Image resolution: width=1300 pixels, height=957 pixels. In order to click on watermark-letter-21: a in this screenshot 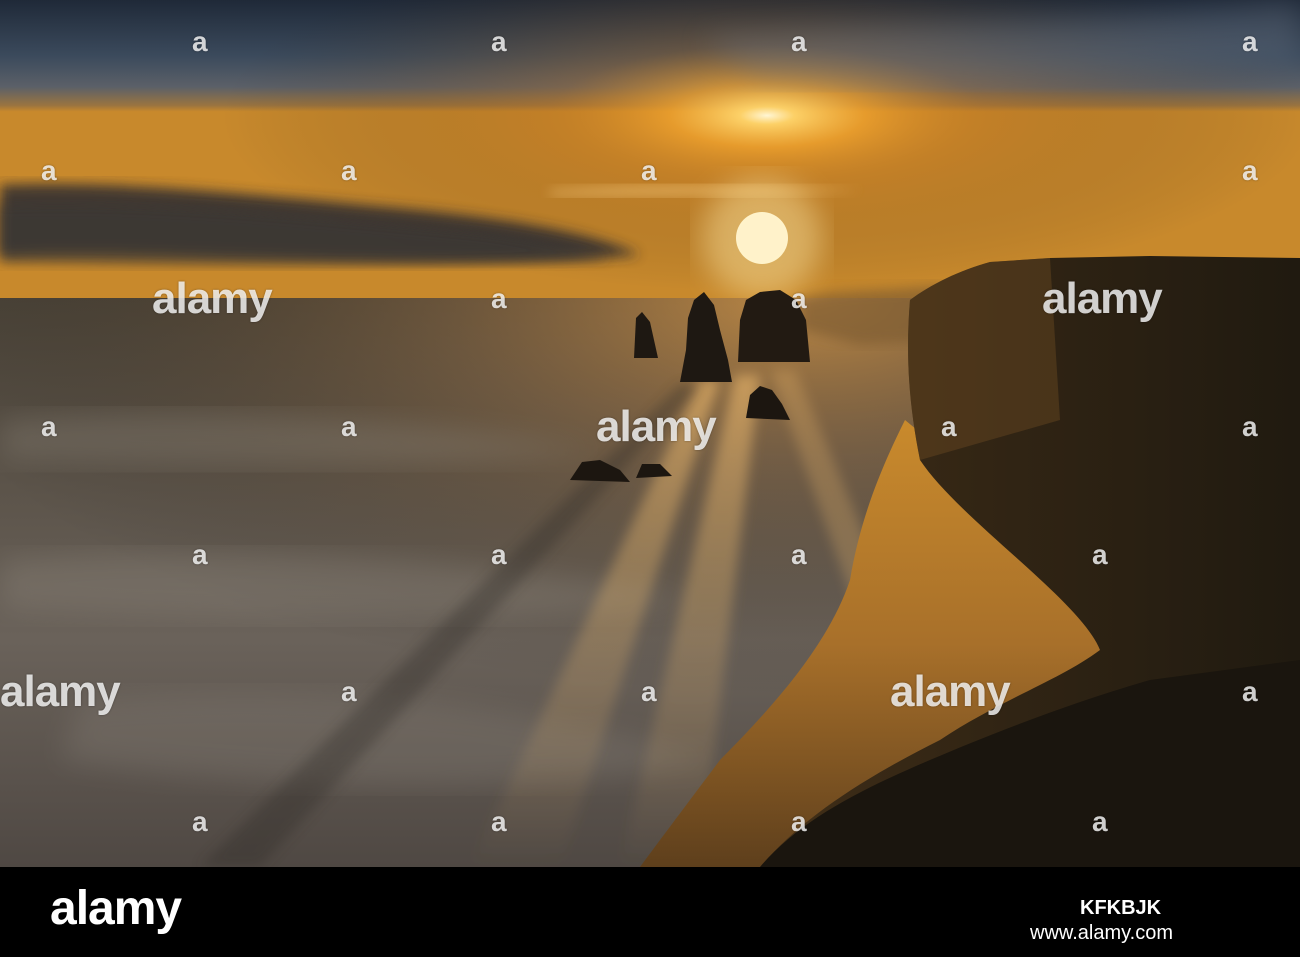, I will do `click(200, 821)`.